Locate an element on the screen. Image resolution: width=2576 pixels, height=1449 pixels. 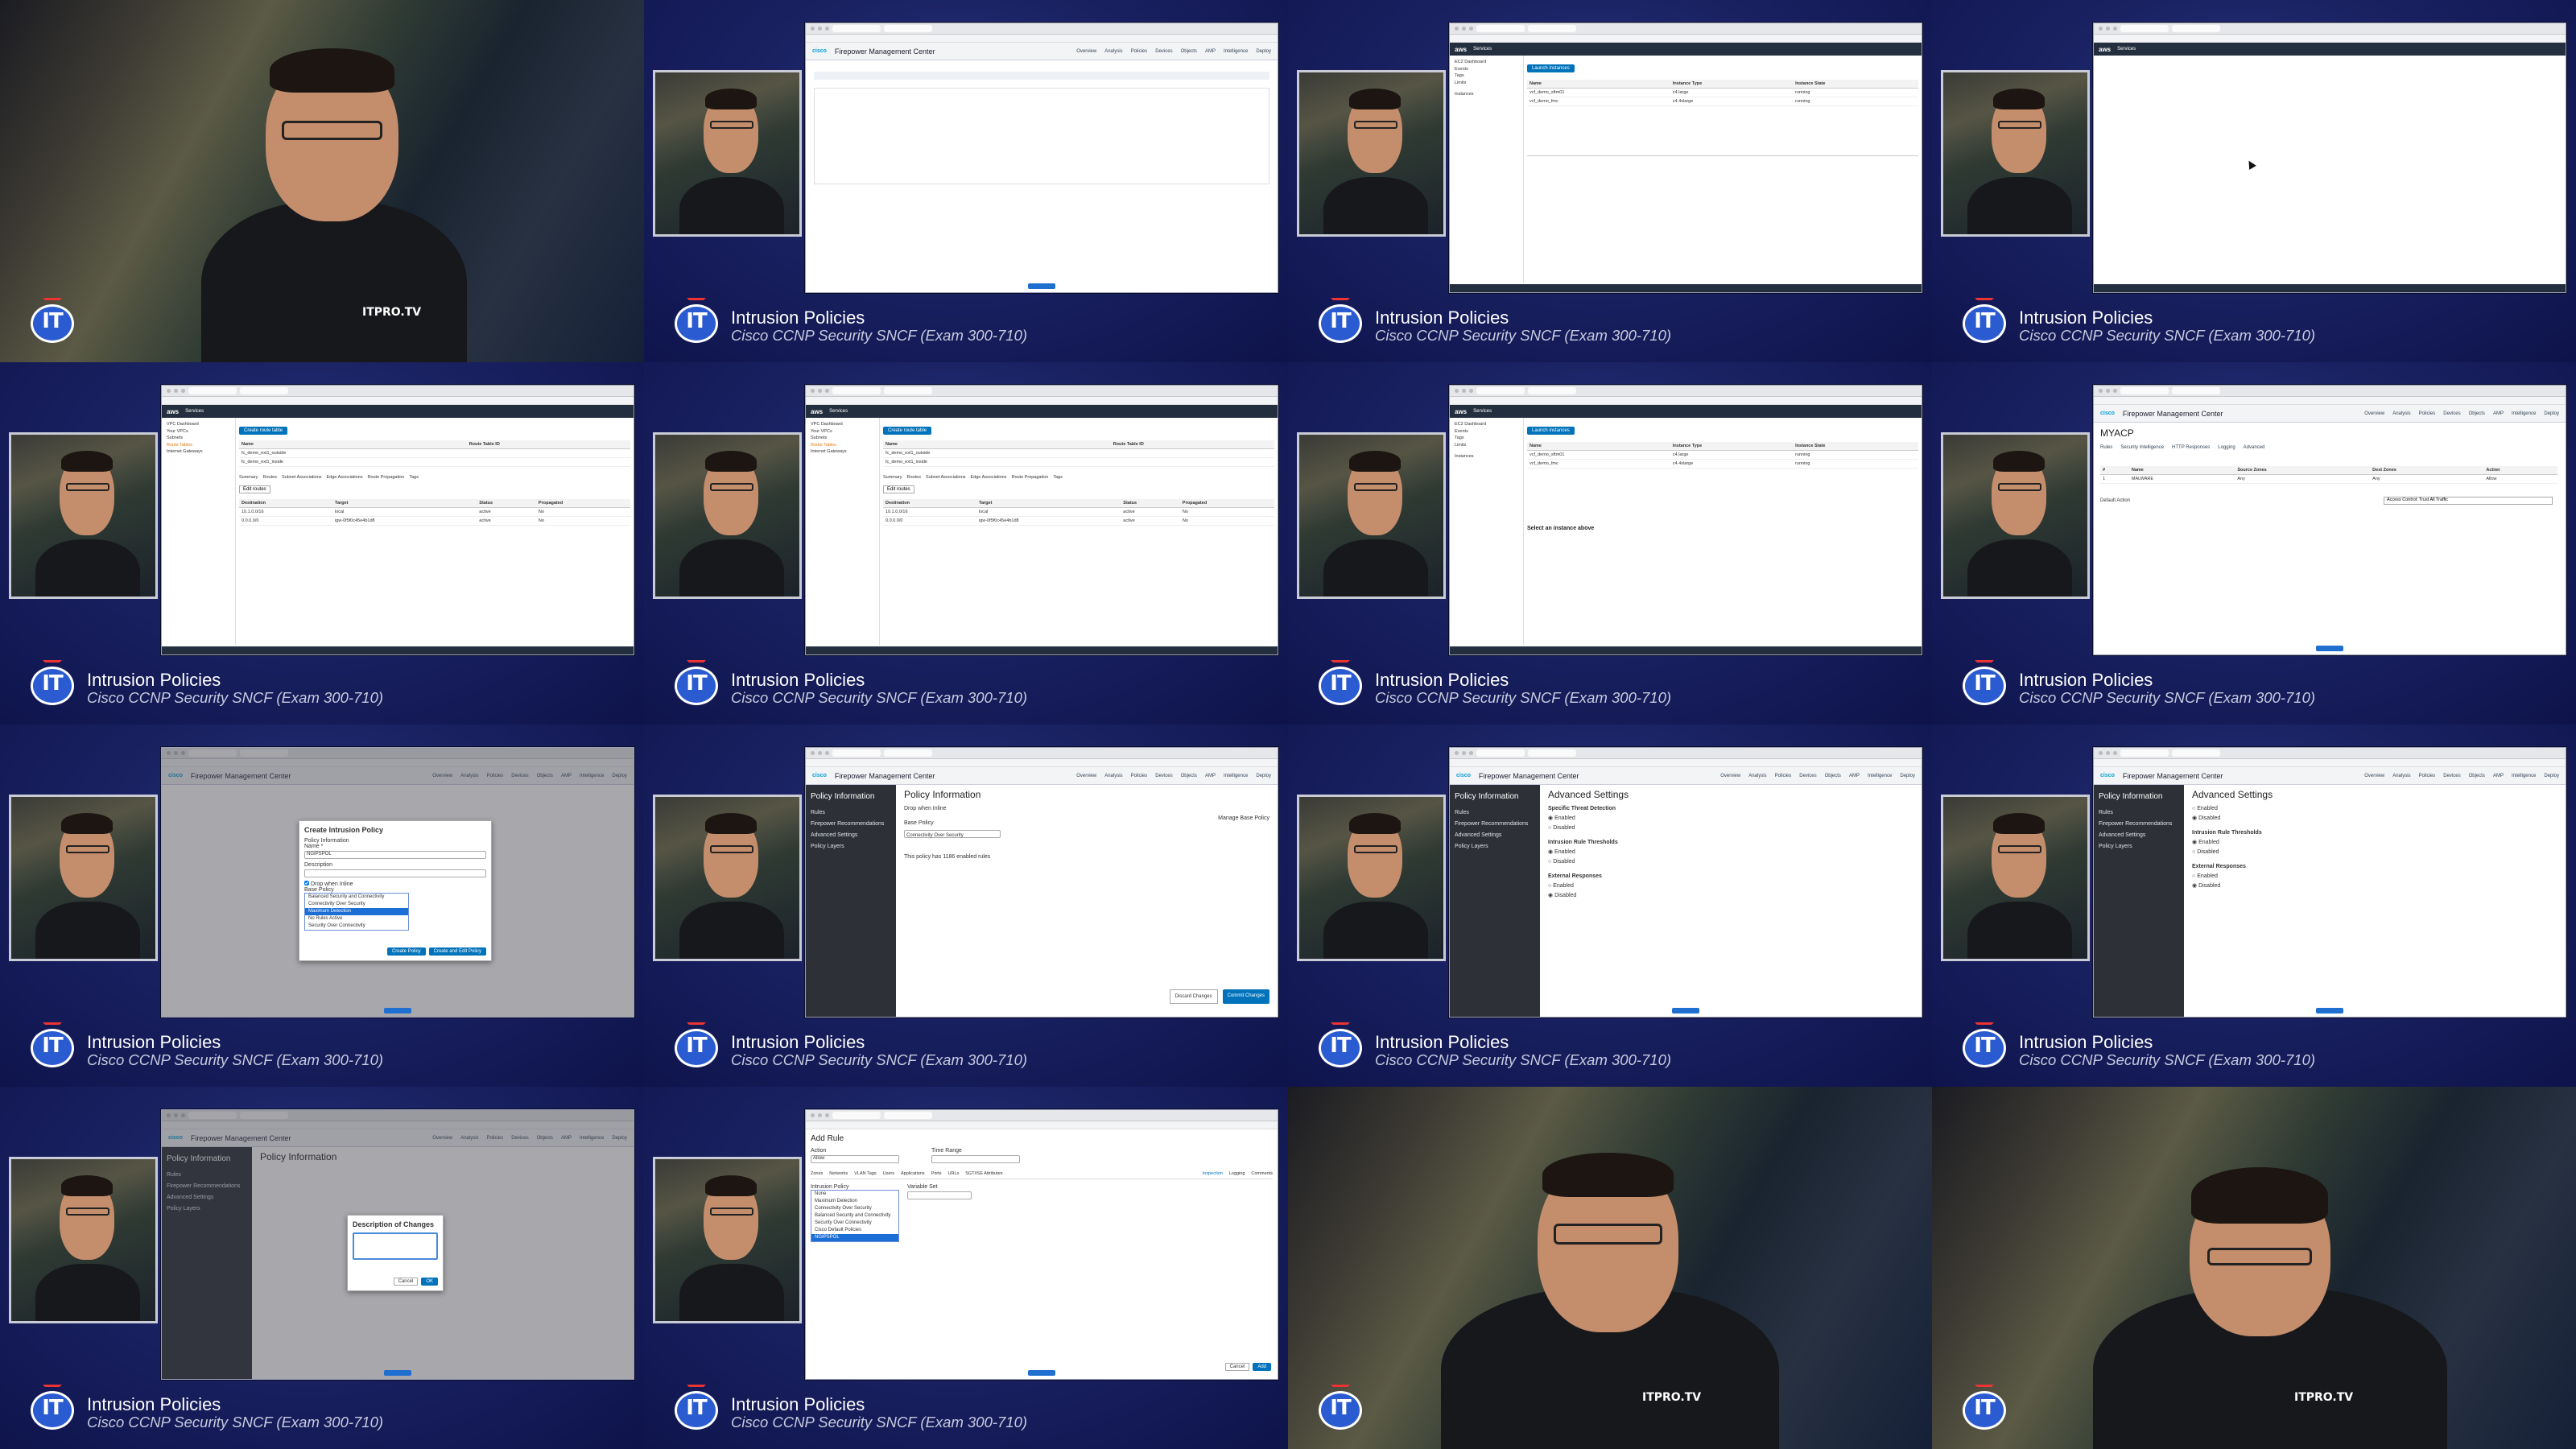
base-policy-select: Connectivity Over Security is located at coordinates (952, 834).